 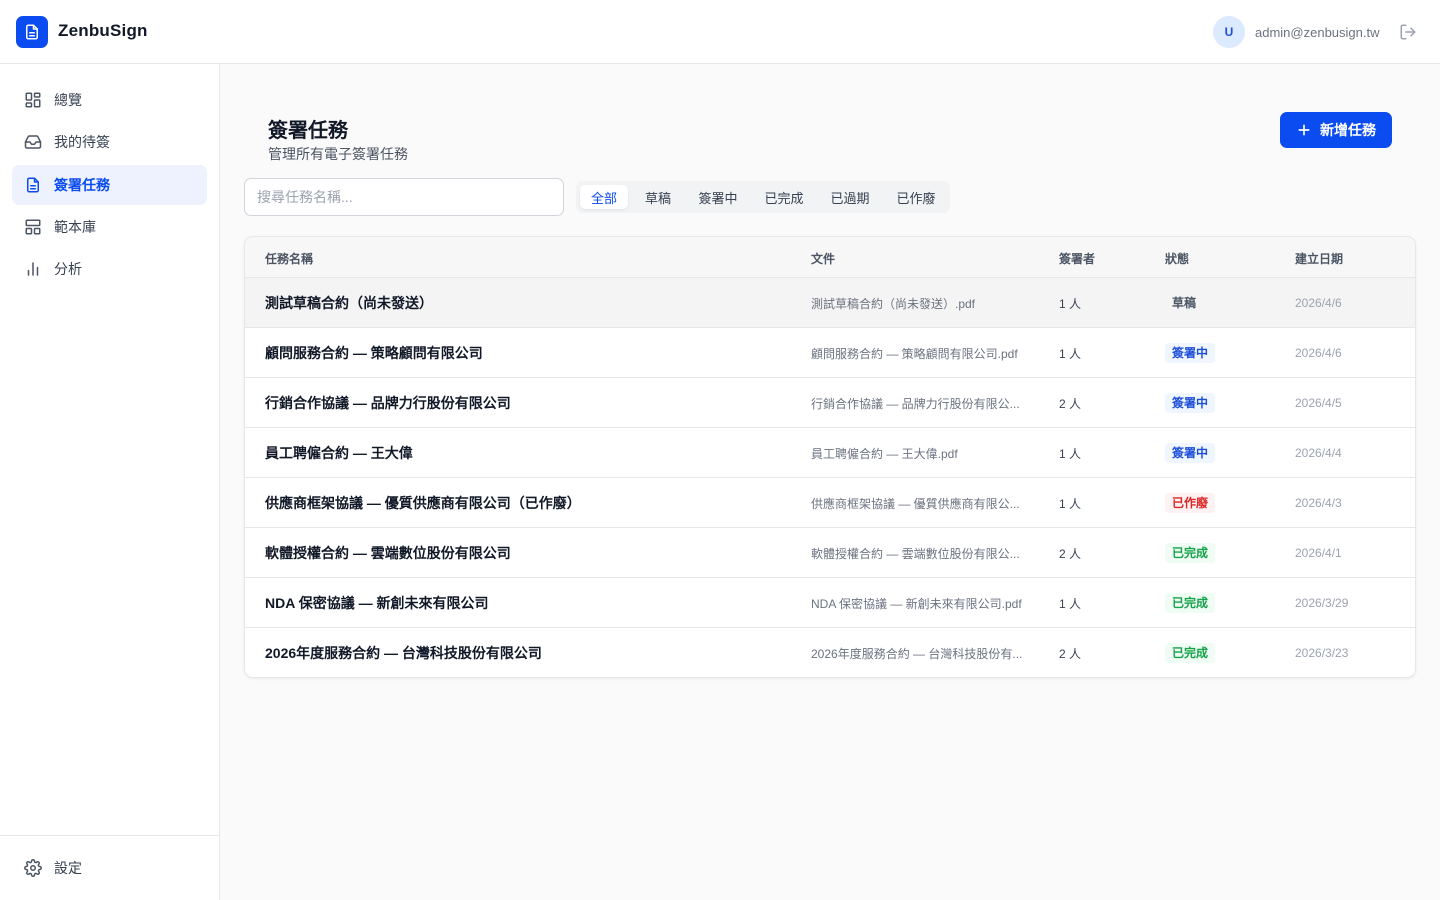 I want to click on column-header-signers: 簽署者, so click(x=1077, y=258).